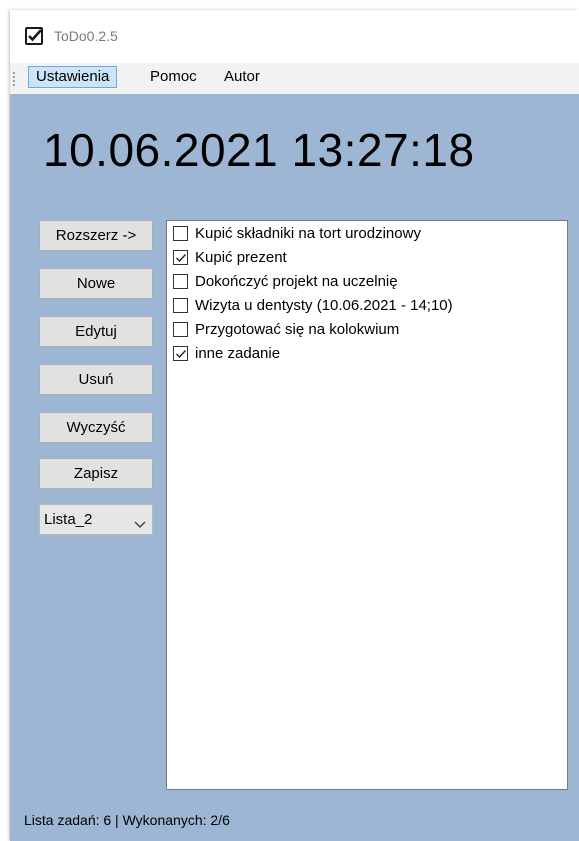  Describe the element at coordinates (294, 35) in the screenshot. I see `title-bar: ToDo0.2.5` at that location.